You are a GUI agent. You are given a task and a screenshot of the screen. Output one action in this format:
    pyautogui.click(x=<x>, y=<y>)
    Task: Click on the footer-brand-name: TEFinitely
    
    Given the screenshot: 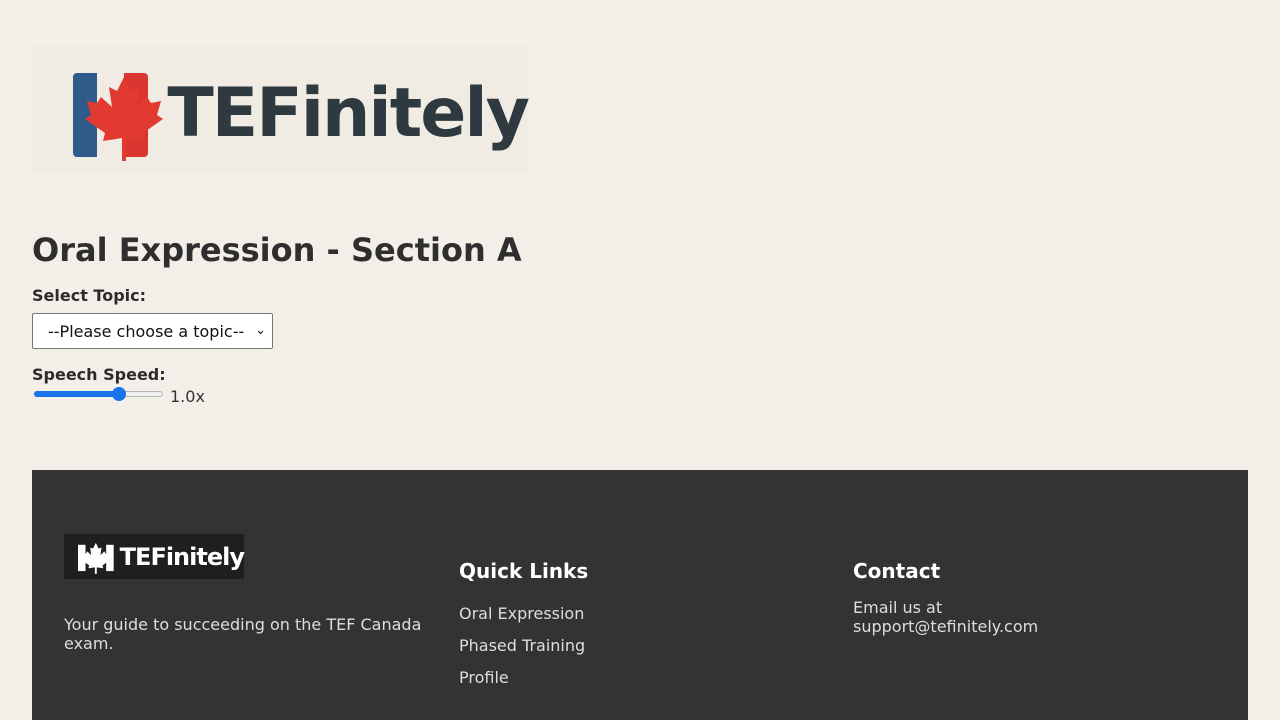 What is the action you would take?
    pyautogui.click(x=182, y=556)
    